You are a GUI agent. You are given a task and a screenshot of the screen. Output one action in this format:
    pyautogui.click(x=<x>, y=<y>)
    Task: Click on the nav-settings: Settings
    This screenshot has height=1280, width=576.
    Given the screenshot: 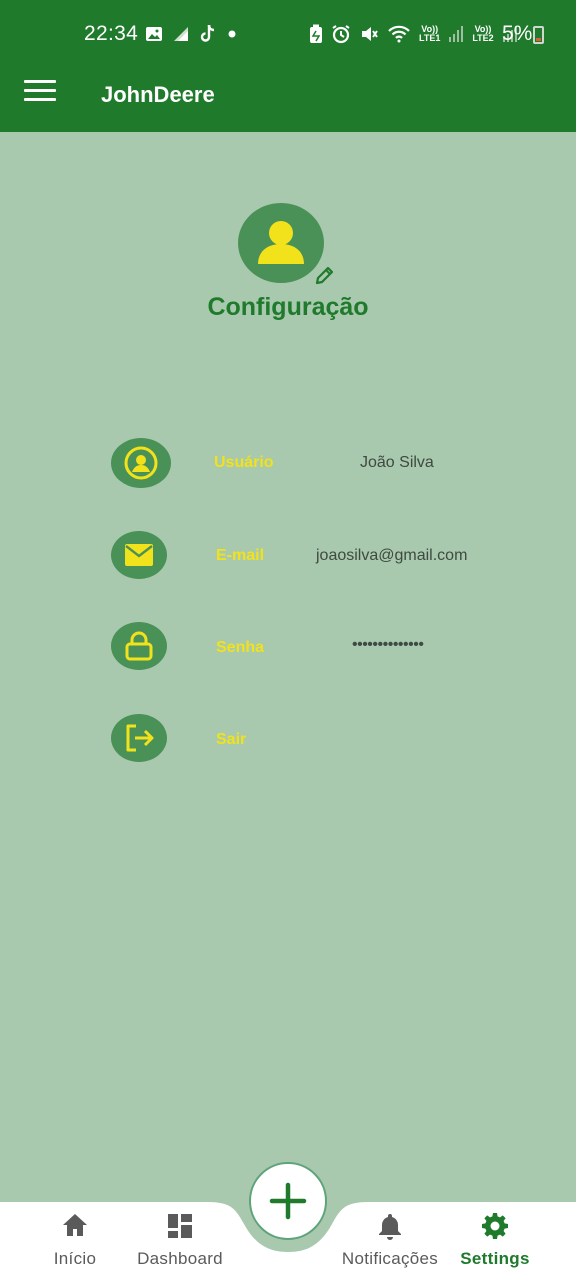 What is the action you would take?
    pyautogui.click(x=495, y=1240)
    